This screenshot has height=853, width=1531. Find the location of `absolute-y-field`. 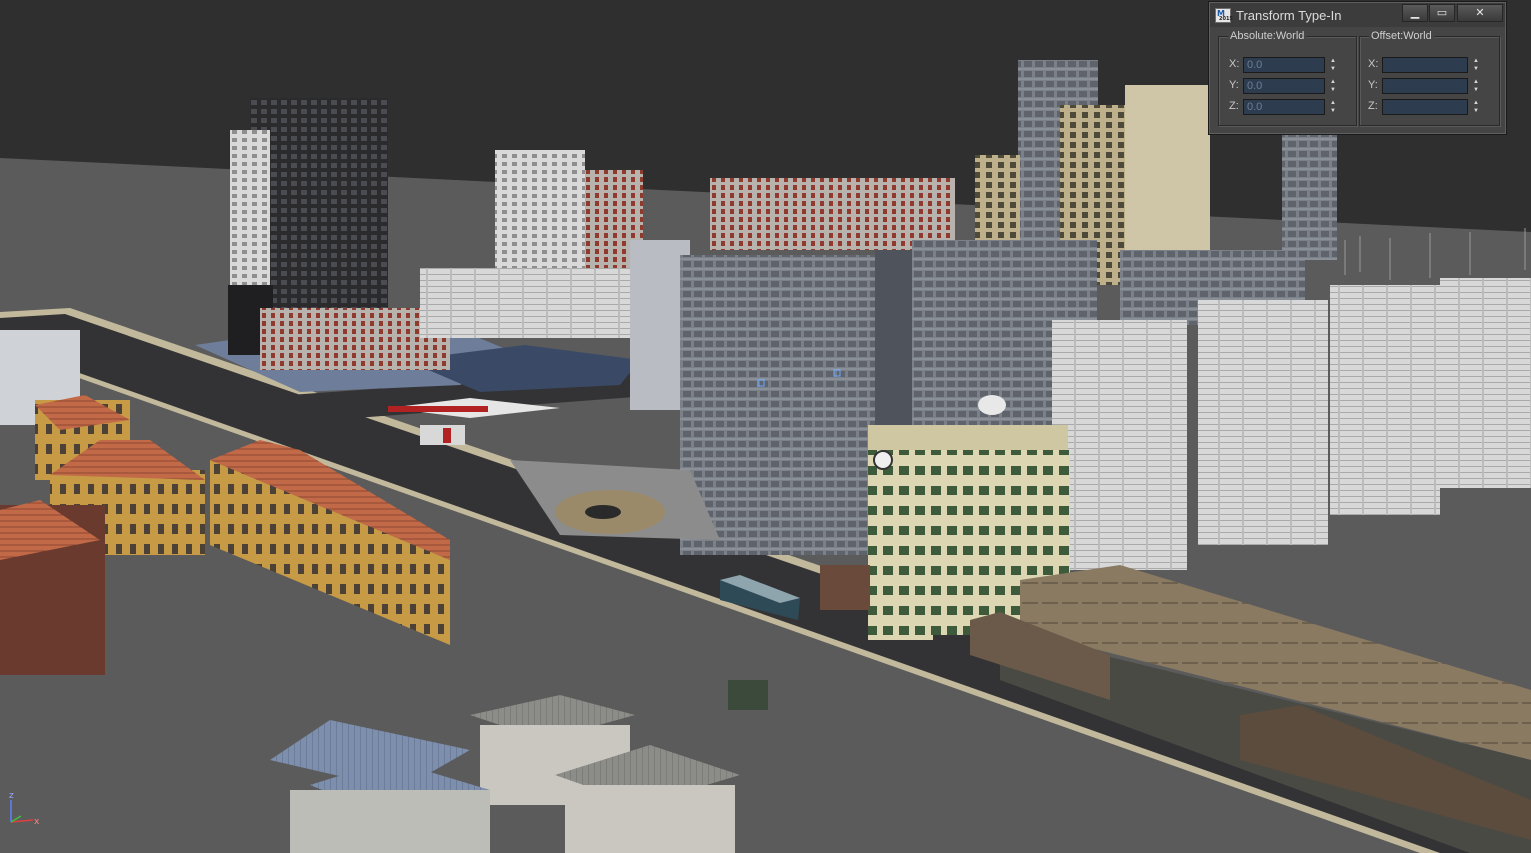

absolute-y-field is located at coordinates (1284, 86).